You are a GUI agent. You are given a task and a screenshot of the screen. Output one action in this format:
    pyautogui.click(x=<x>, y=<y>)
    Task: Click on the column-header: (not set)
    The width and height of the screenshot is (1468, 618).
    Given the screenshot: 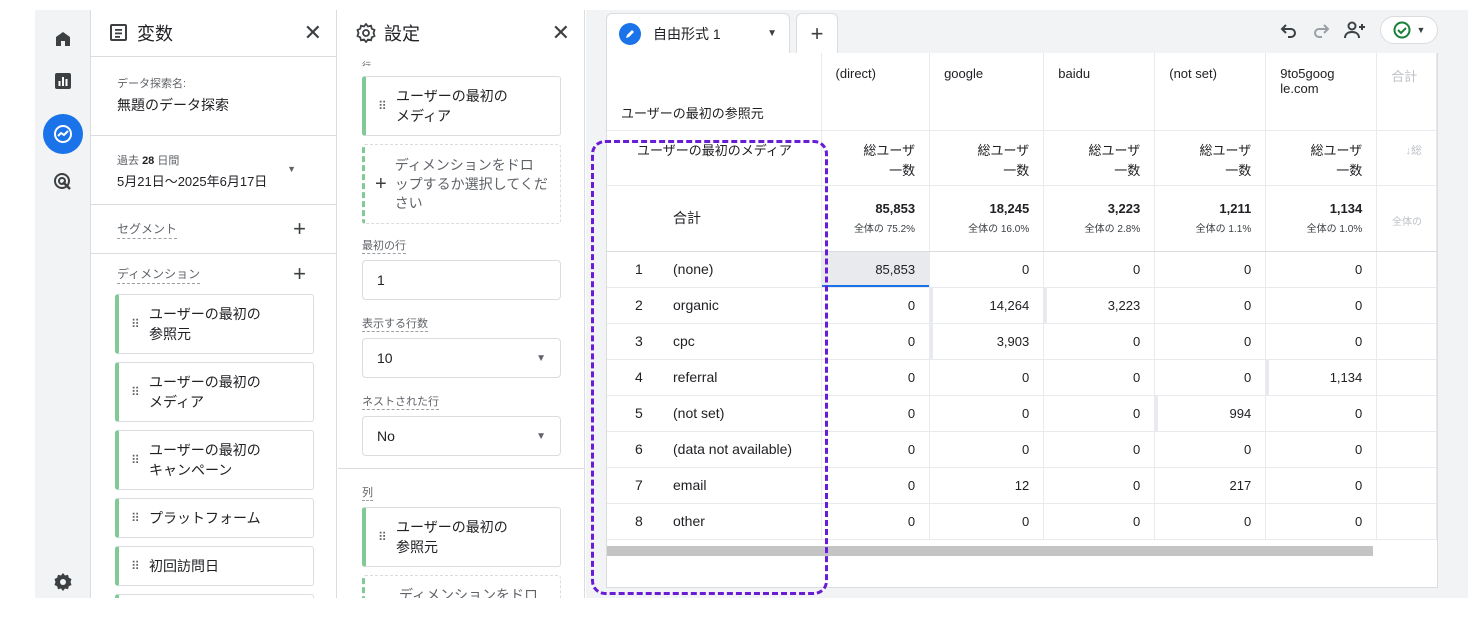 What is the action you would take?
    pyautogui.click(x=1210, y=92)
    